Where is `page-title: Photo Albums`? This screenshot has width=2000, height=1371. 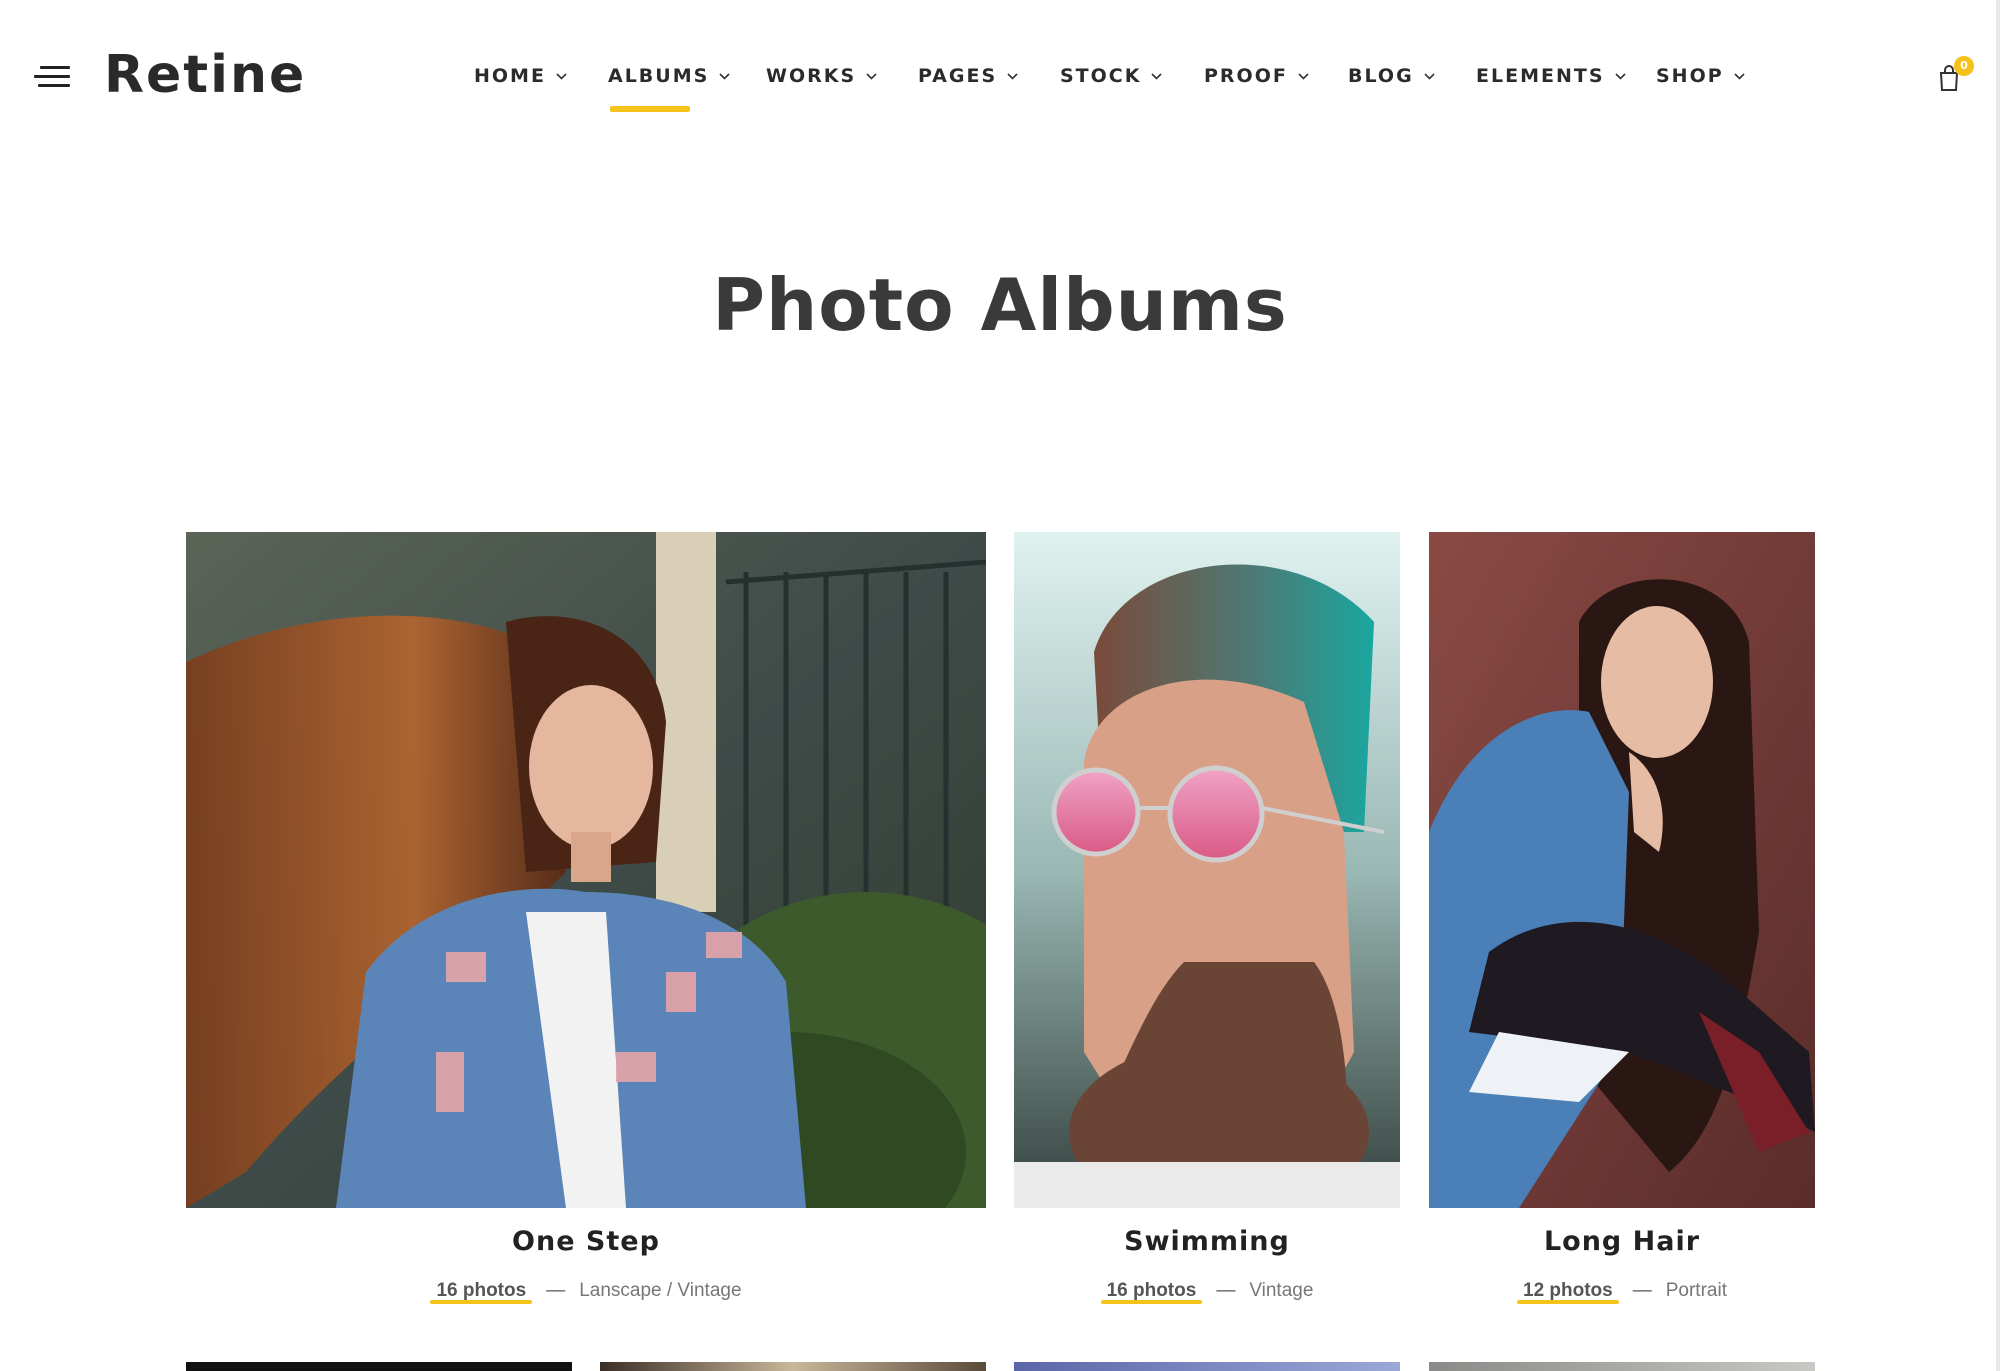 page-title: Photo Albums is located at coordinates (1000, 305).